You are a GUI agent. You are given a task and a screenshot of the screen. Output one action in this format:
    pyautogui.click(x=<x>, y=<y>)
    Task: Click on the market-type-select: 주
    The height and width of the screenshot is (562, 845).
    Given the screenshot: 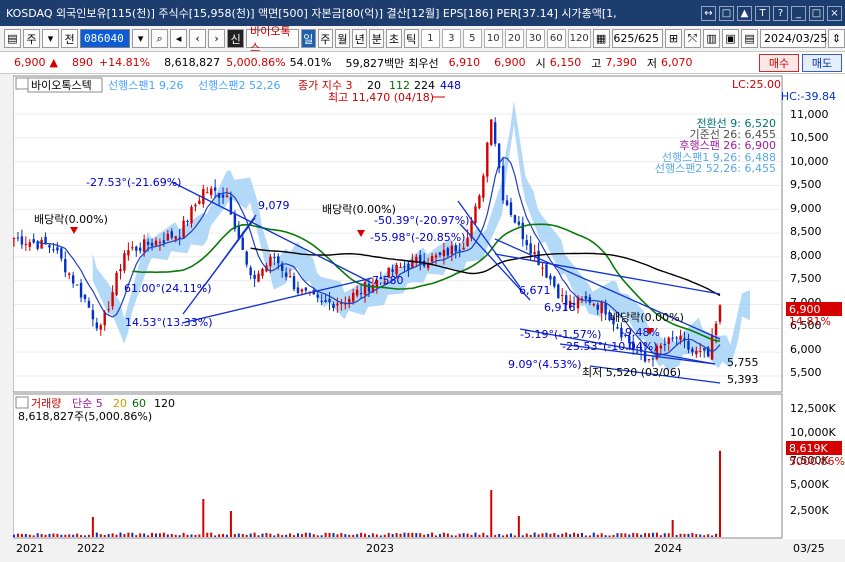 What is the action you would take?
    pyautogui.click(x=31, y=38)
    